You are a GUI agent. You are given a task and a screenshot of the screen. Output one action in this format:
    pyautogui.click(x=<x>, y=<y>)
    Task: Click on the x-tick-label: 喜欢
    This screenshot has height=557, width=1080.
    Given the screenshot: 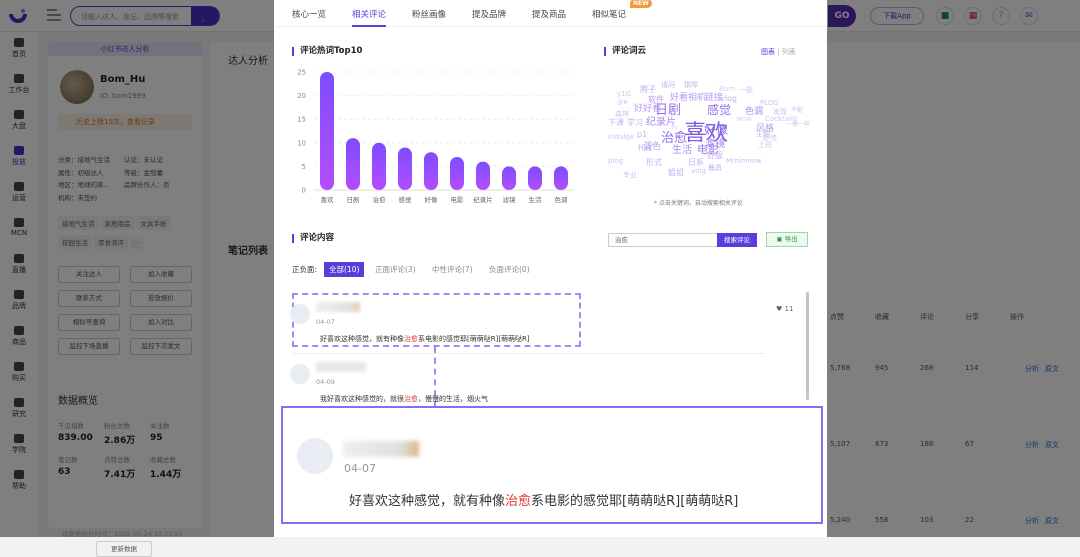 What is the action you would take?
    pyautogui.click(x=328, y=199)
    